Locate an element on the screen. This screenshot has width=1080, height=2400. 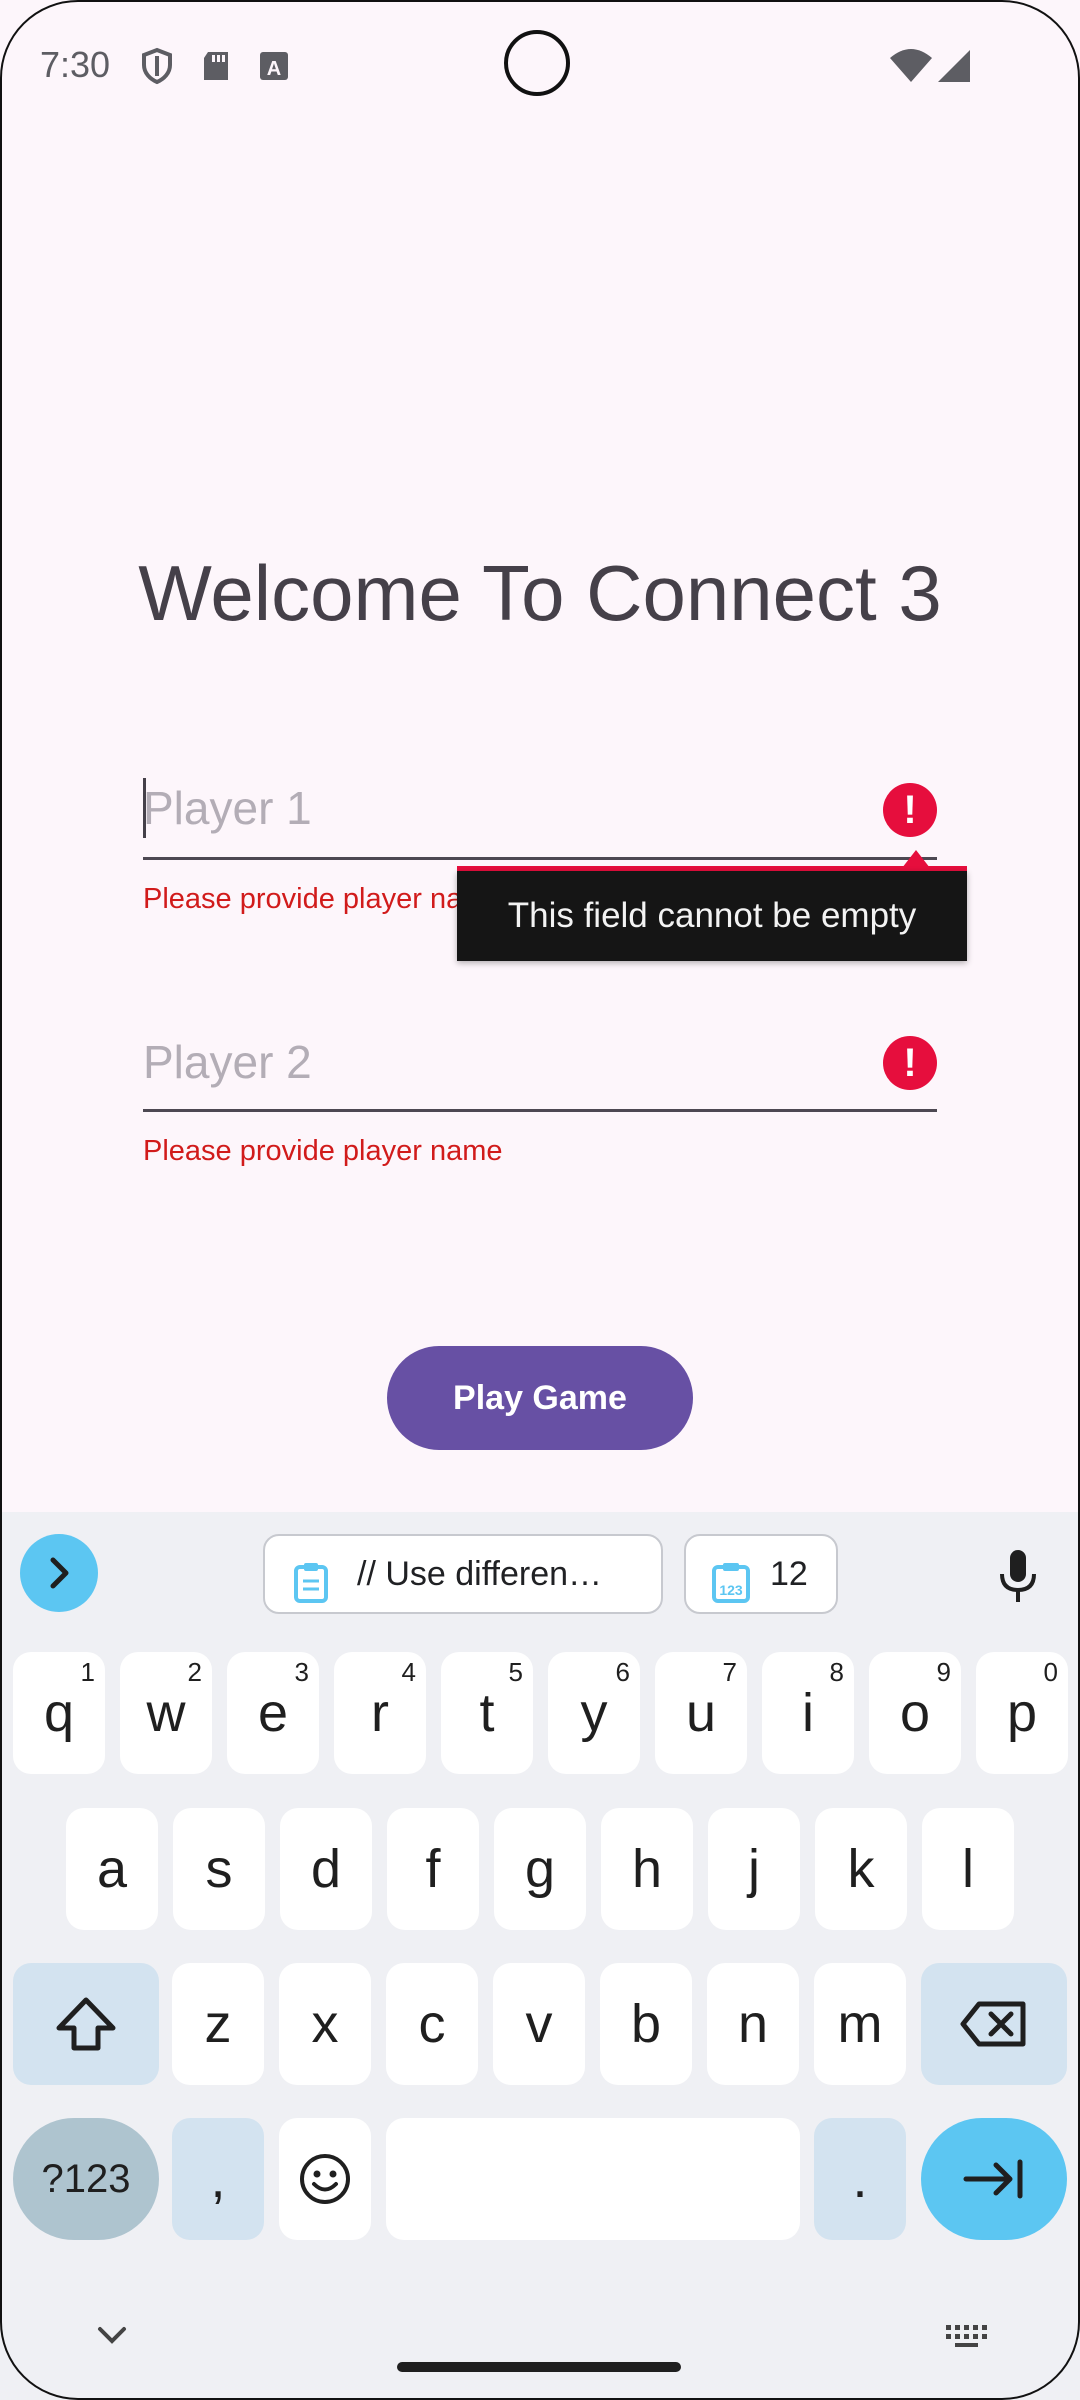
key-label: w is located at coordinates (166, 1713).